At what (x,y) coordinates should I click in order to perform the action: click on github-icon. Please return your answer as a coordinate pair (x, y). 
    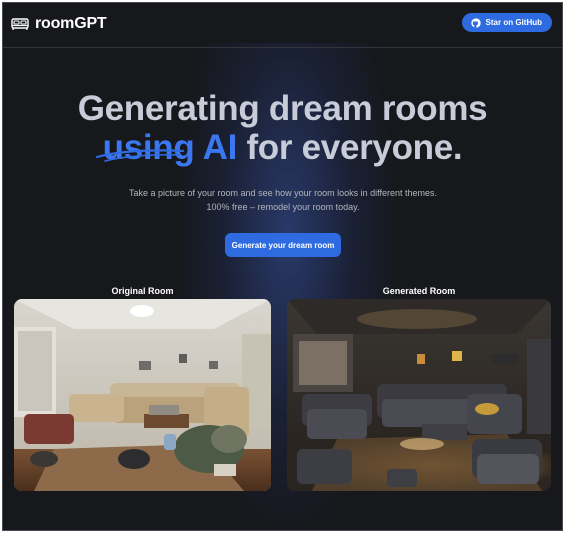
    Looking at the image, I should click on (475, 22).